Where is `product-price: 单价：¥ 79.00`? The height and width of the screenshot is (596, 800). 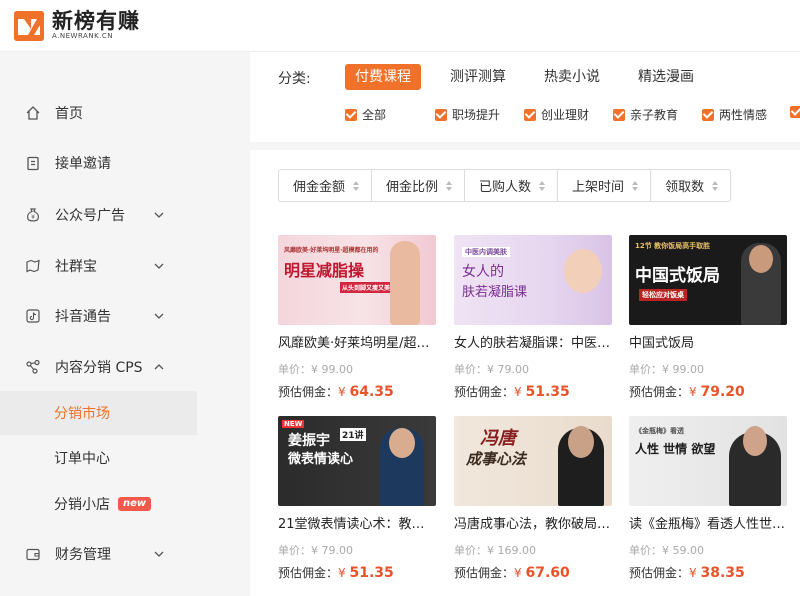
product-price: 单价：¥ 79.00 is located at coordinates (357, 550).